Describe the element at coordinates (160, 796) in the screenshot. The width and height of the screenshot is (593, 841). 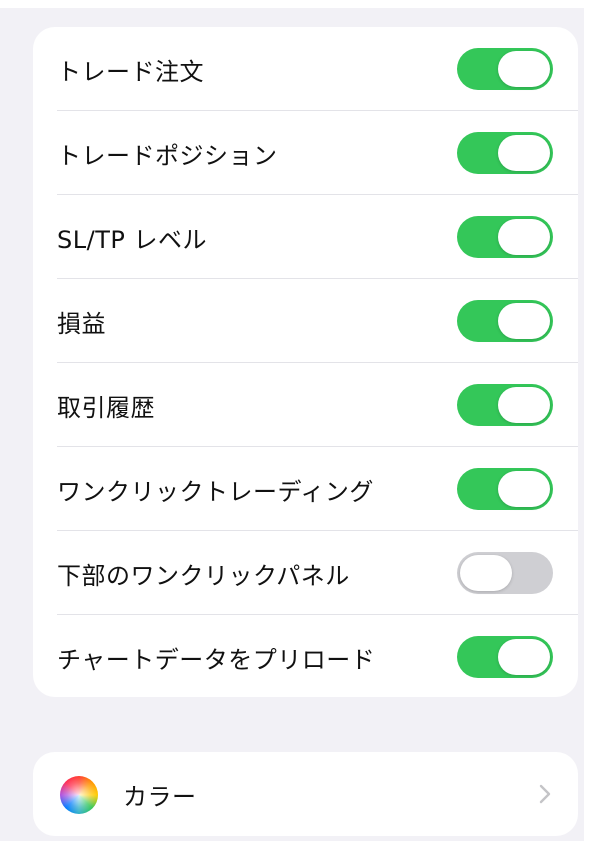
I see `color-label: カラー` at that location.